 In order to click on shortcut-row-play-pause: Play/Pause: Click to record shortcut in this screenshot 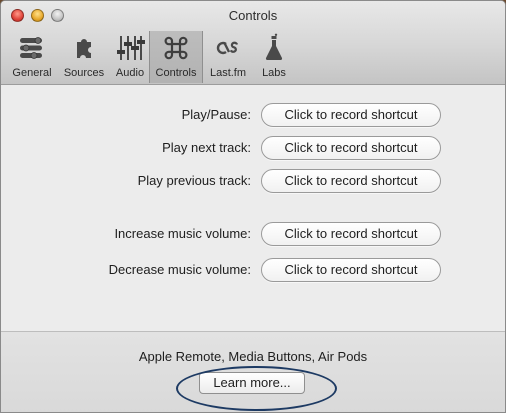, I will do `click(253, 115)`.